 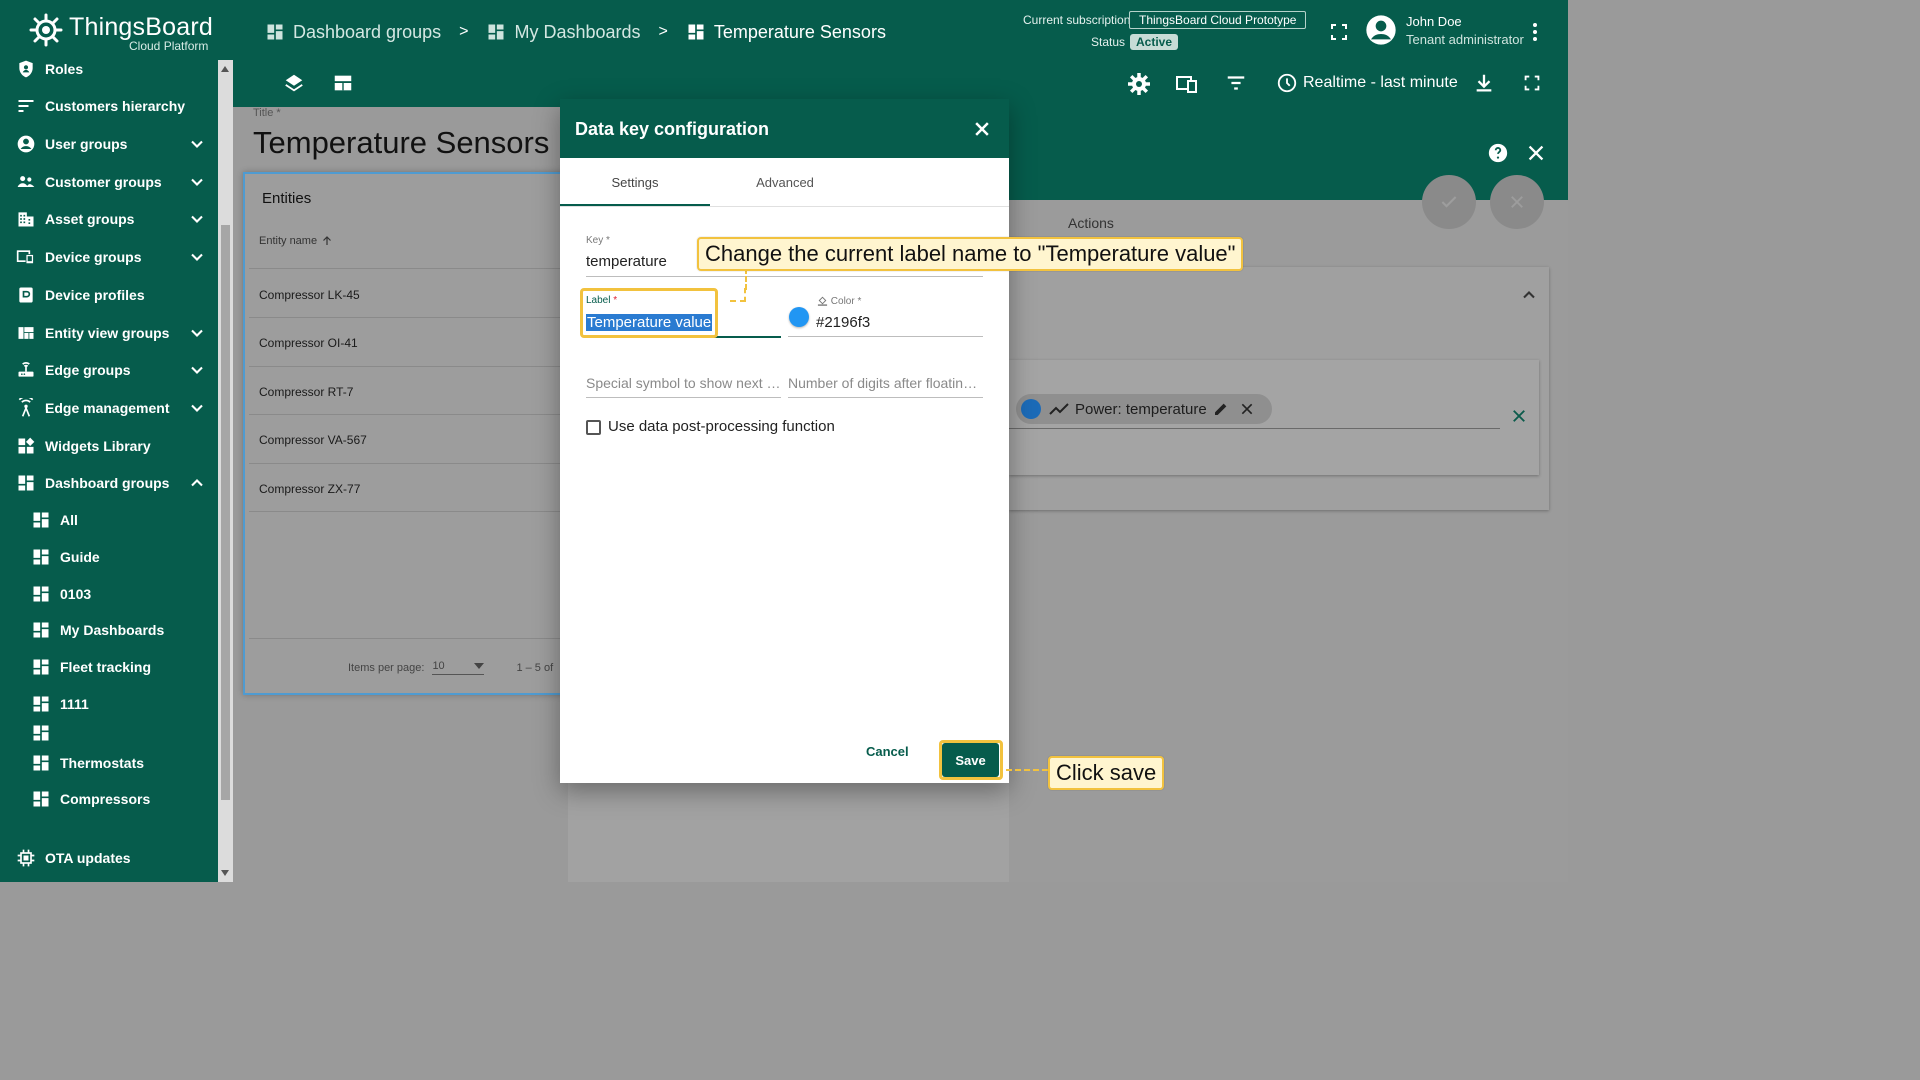 What do you see at coordinates (885, 383) in the screenshot?
I see `decimals-input: Number of digits after floating point` at bounding box center [885, 383].